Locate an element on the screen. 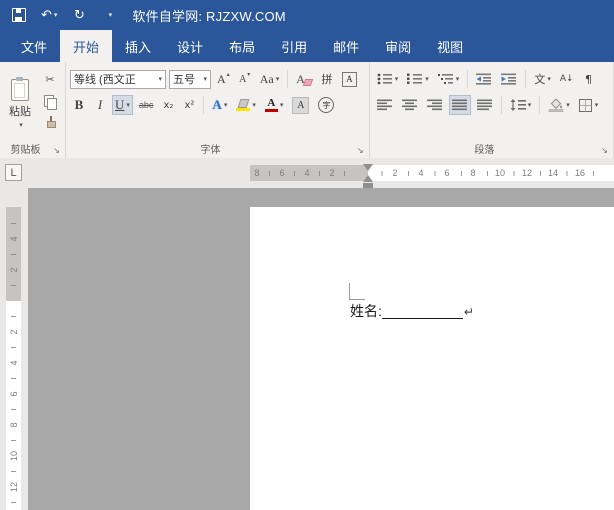  justify-button is located at coordinates (459, 105).